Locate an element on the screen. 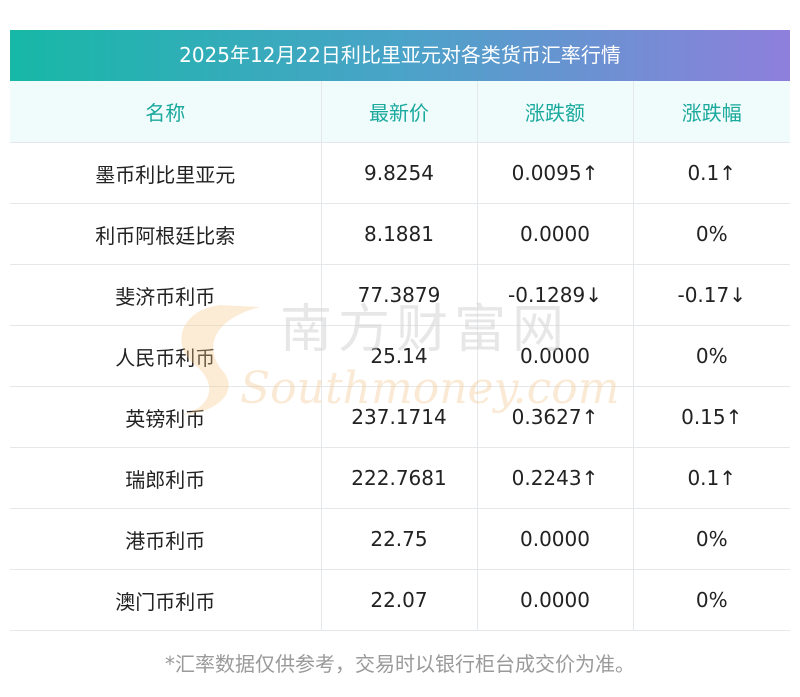 The width and height of the screenshot is (800, 697). price-cell: 22.75 is located at coordinates (399, 539).